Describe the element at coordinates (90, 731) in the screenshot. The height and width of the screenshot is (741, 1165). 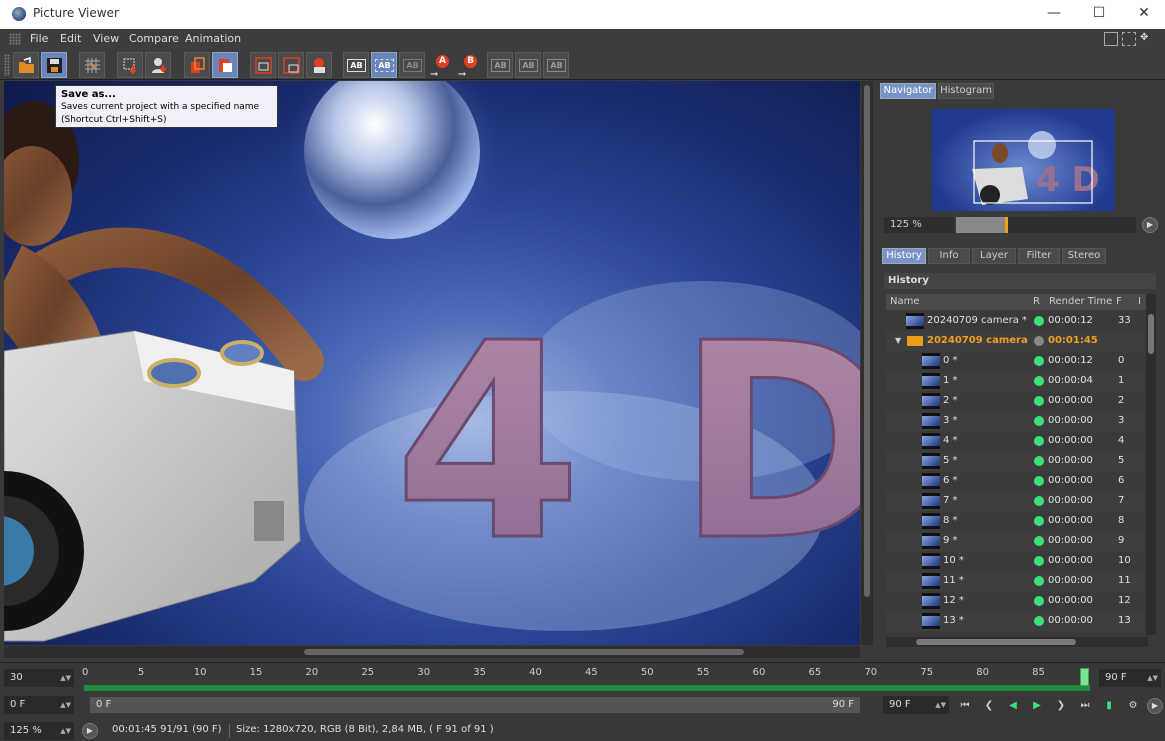
I see `status-play-icon: ▶` at that location.